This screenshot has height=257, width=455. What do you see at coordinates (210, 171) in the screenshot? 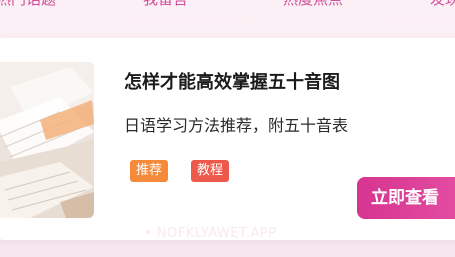
I see `tag-tutorial: 教程` at bounding box center [210, 171].